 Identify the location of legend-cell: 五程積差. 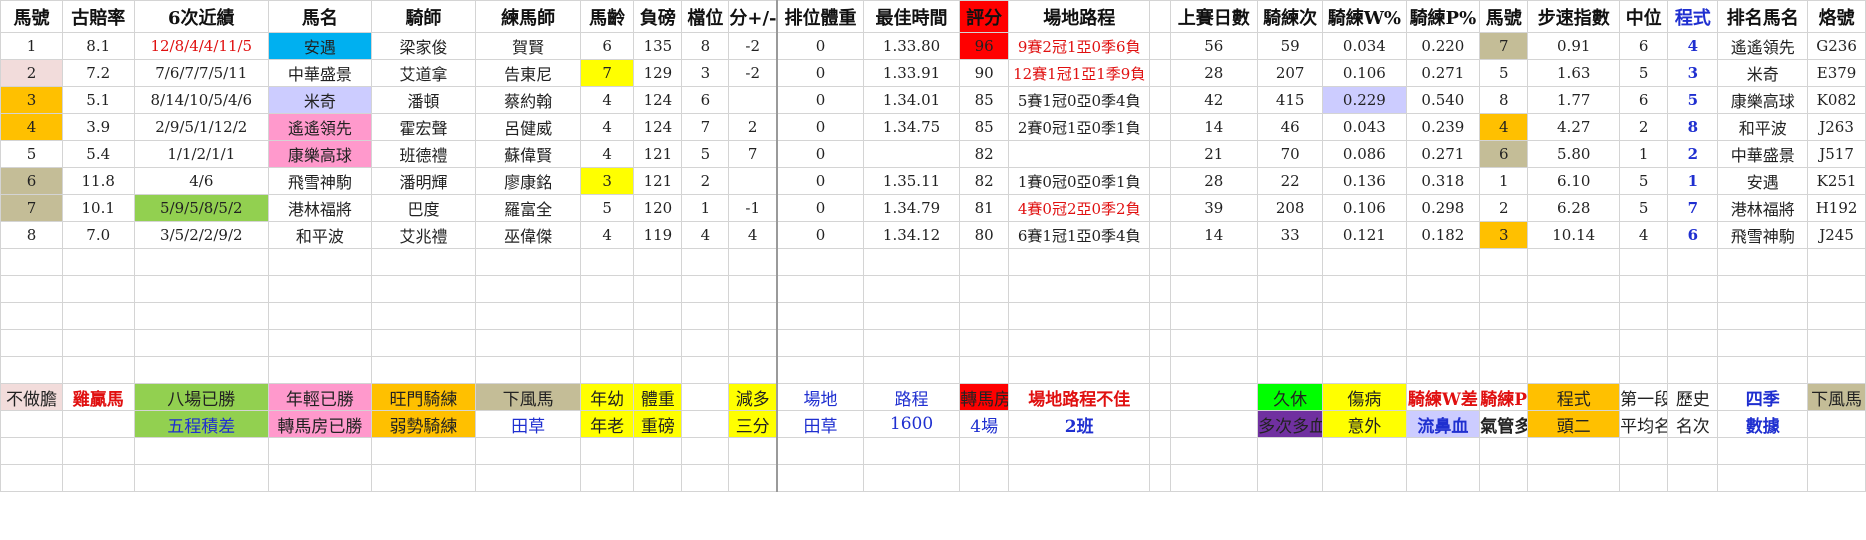
(201, 424).